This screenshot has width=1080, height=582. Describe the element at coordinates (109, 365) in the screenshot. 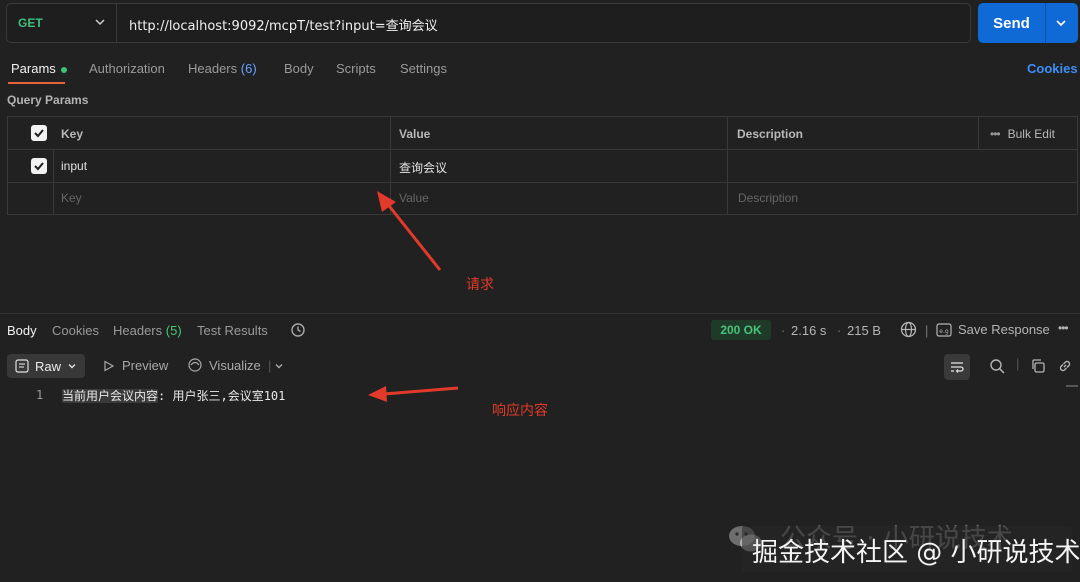

I see `play-icon` at that location.